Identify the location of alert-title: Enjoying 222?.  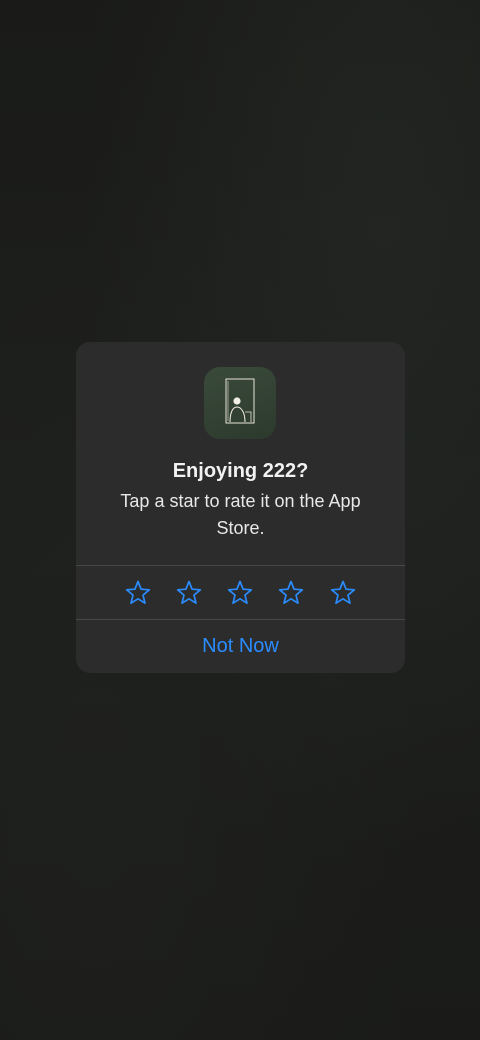
(240, 471).